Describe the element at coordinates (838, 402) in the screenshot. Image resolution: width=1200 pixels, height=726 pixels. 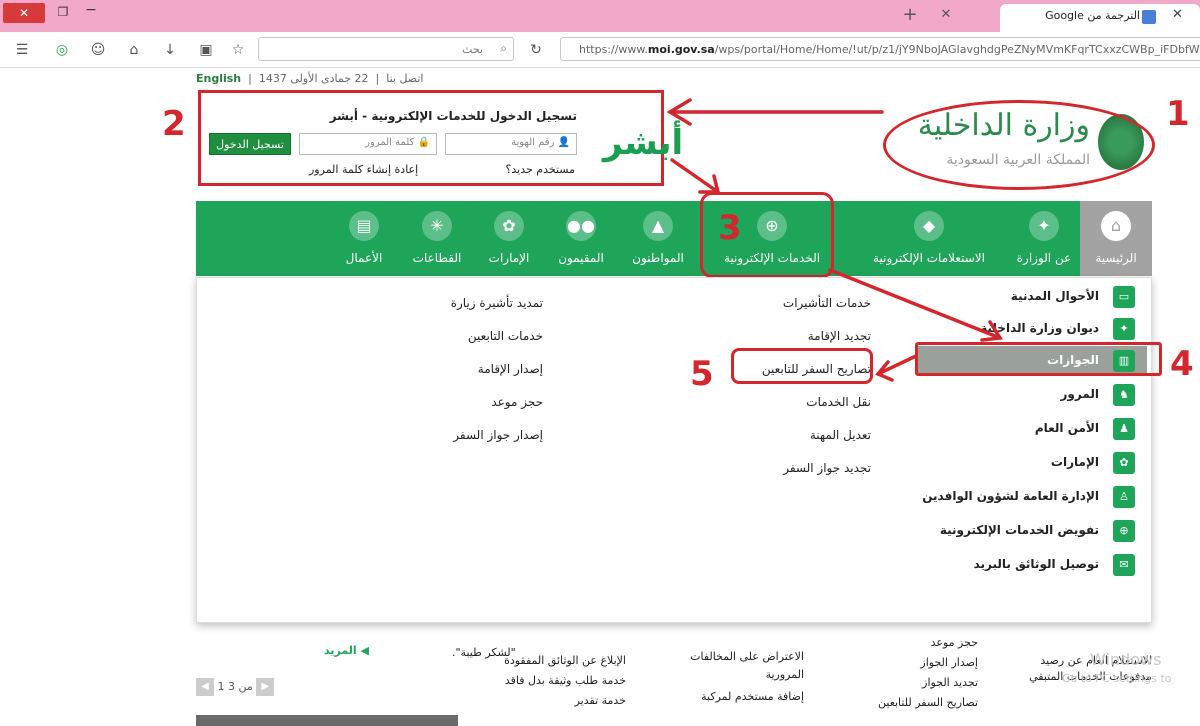
I see `link-transfer-services: نقل الخدمات` at that location.